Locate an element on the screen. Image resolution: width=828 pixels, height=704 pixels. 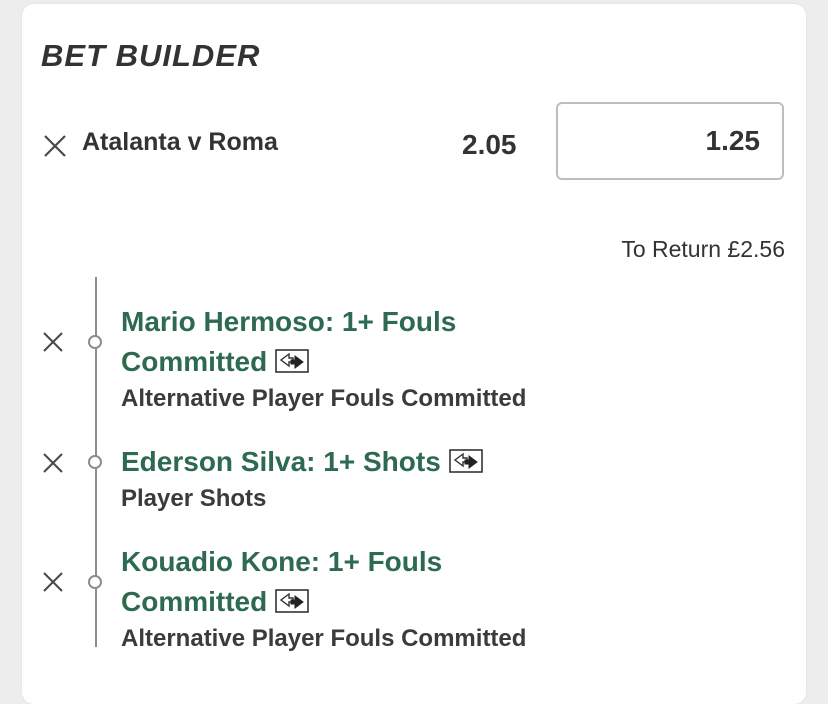
to-return-text: To Return £2.56 is located at coordinates (703, 249).